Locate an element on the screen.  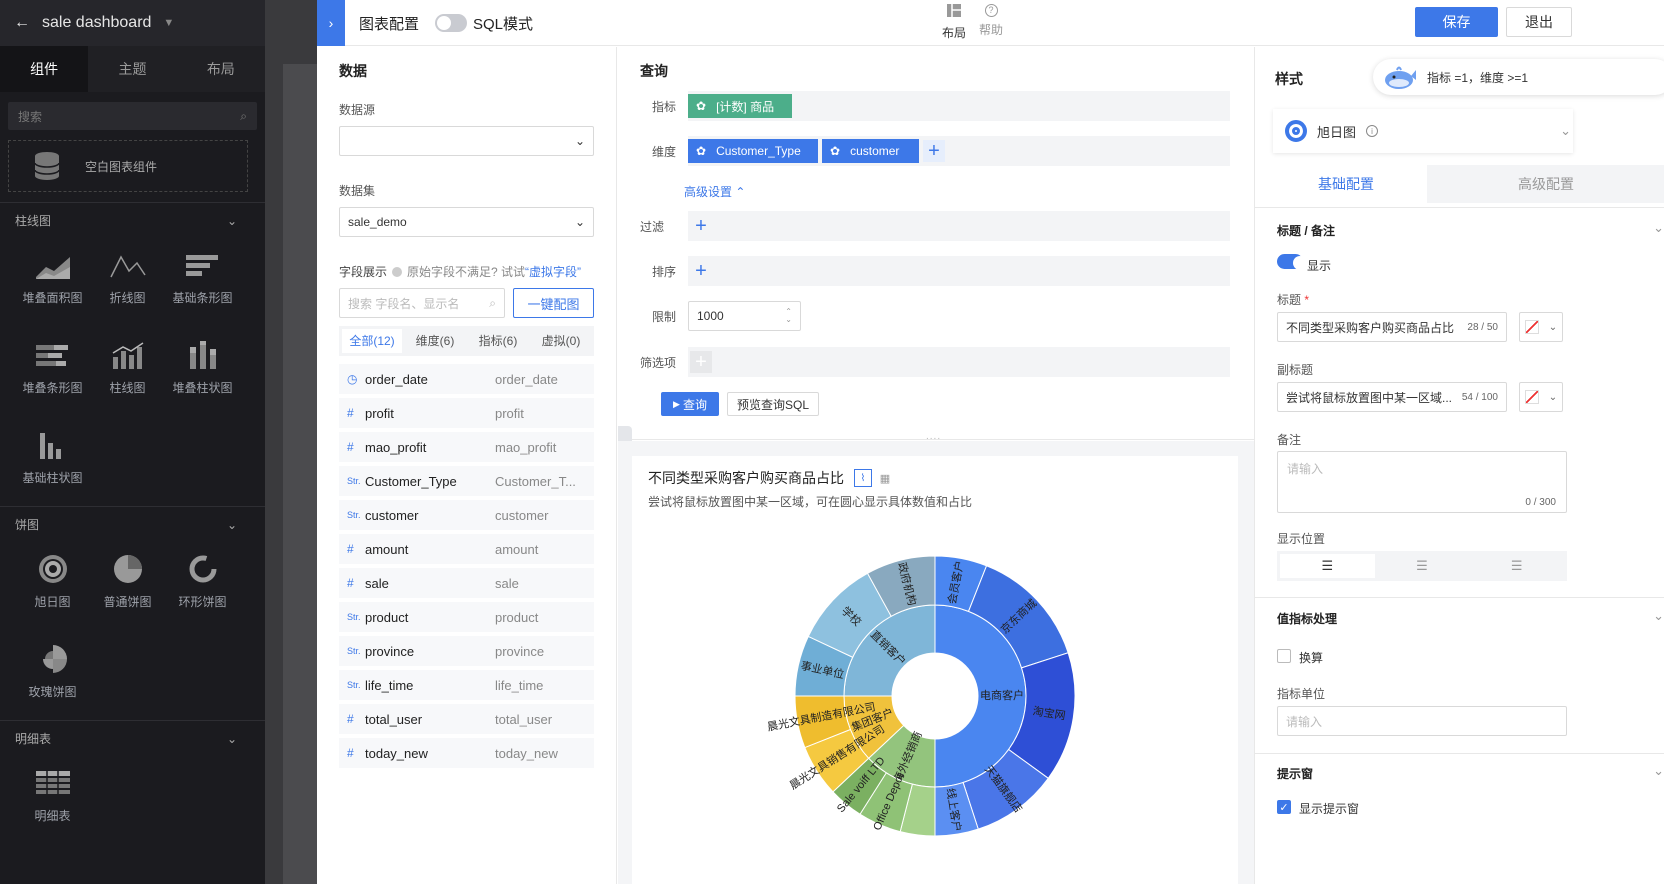
stepper-arrows-icon: ⌃ ⌄ is located at coordinates (788, 316).